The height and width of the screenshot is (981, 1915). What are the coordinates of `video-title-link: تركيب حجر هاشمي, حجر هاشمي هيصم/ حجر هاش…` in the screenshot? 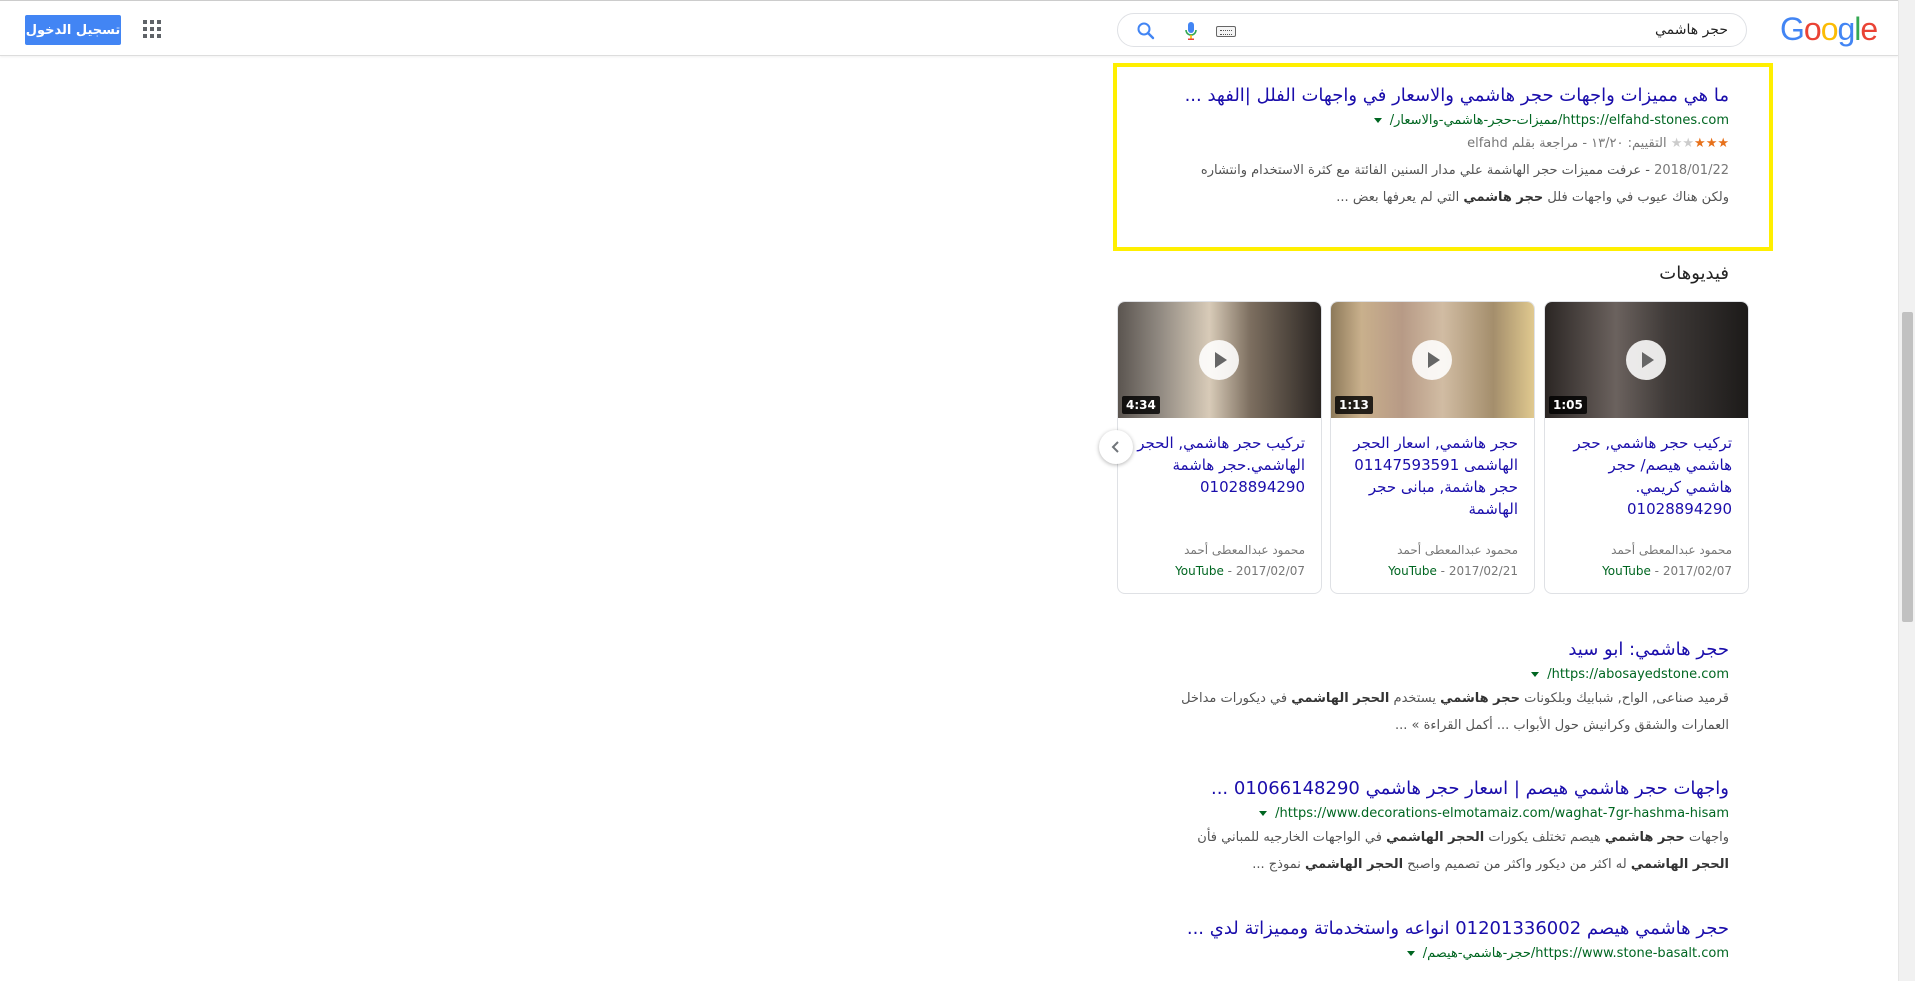 It's located at (1647, 476).